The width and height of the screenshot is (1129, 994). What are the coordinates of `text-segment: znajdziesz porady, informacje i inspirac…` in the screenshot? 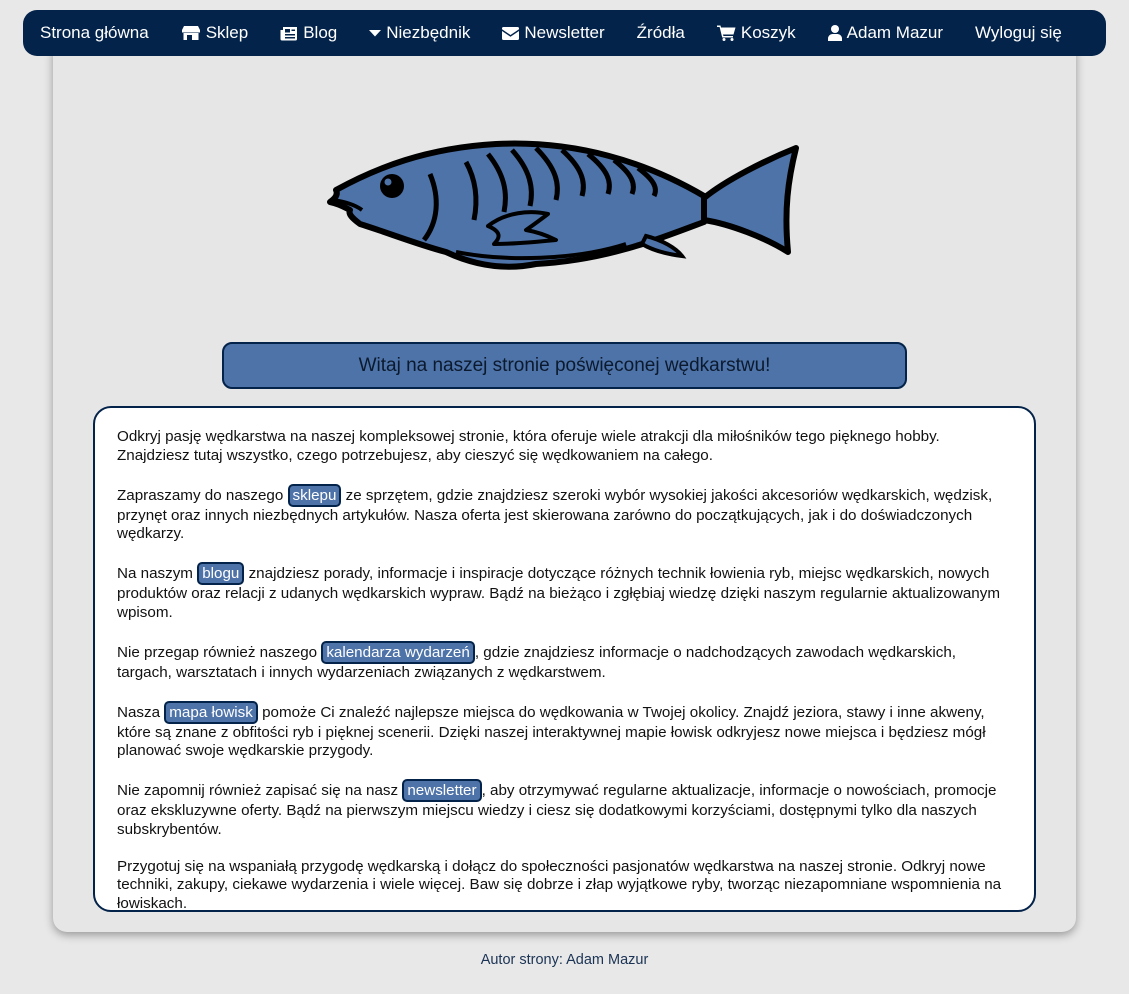 It's located at (558, 593).